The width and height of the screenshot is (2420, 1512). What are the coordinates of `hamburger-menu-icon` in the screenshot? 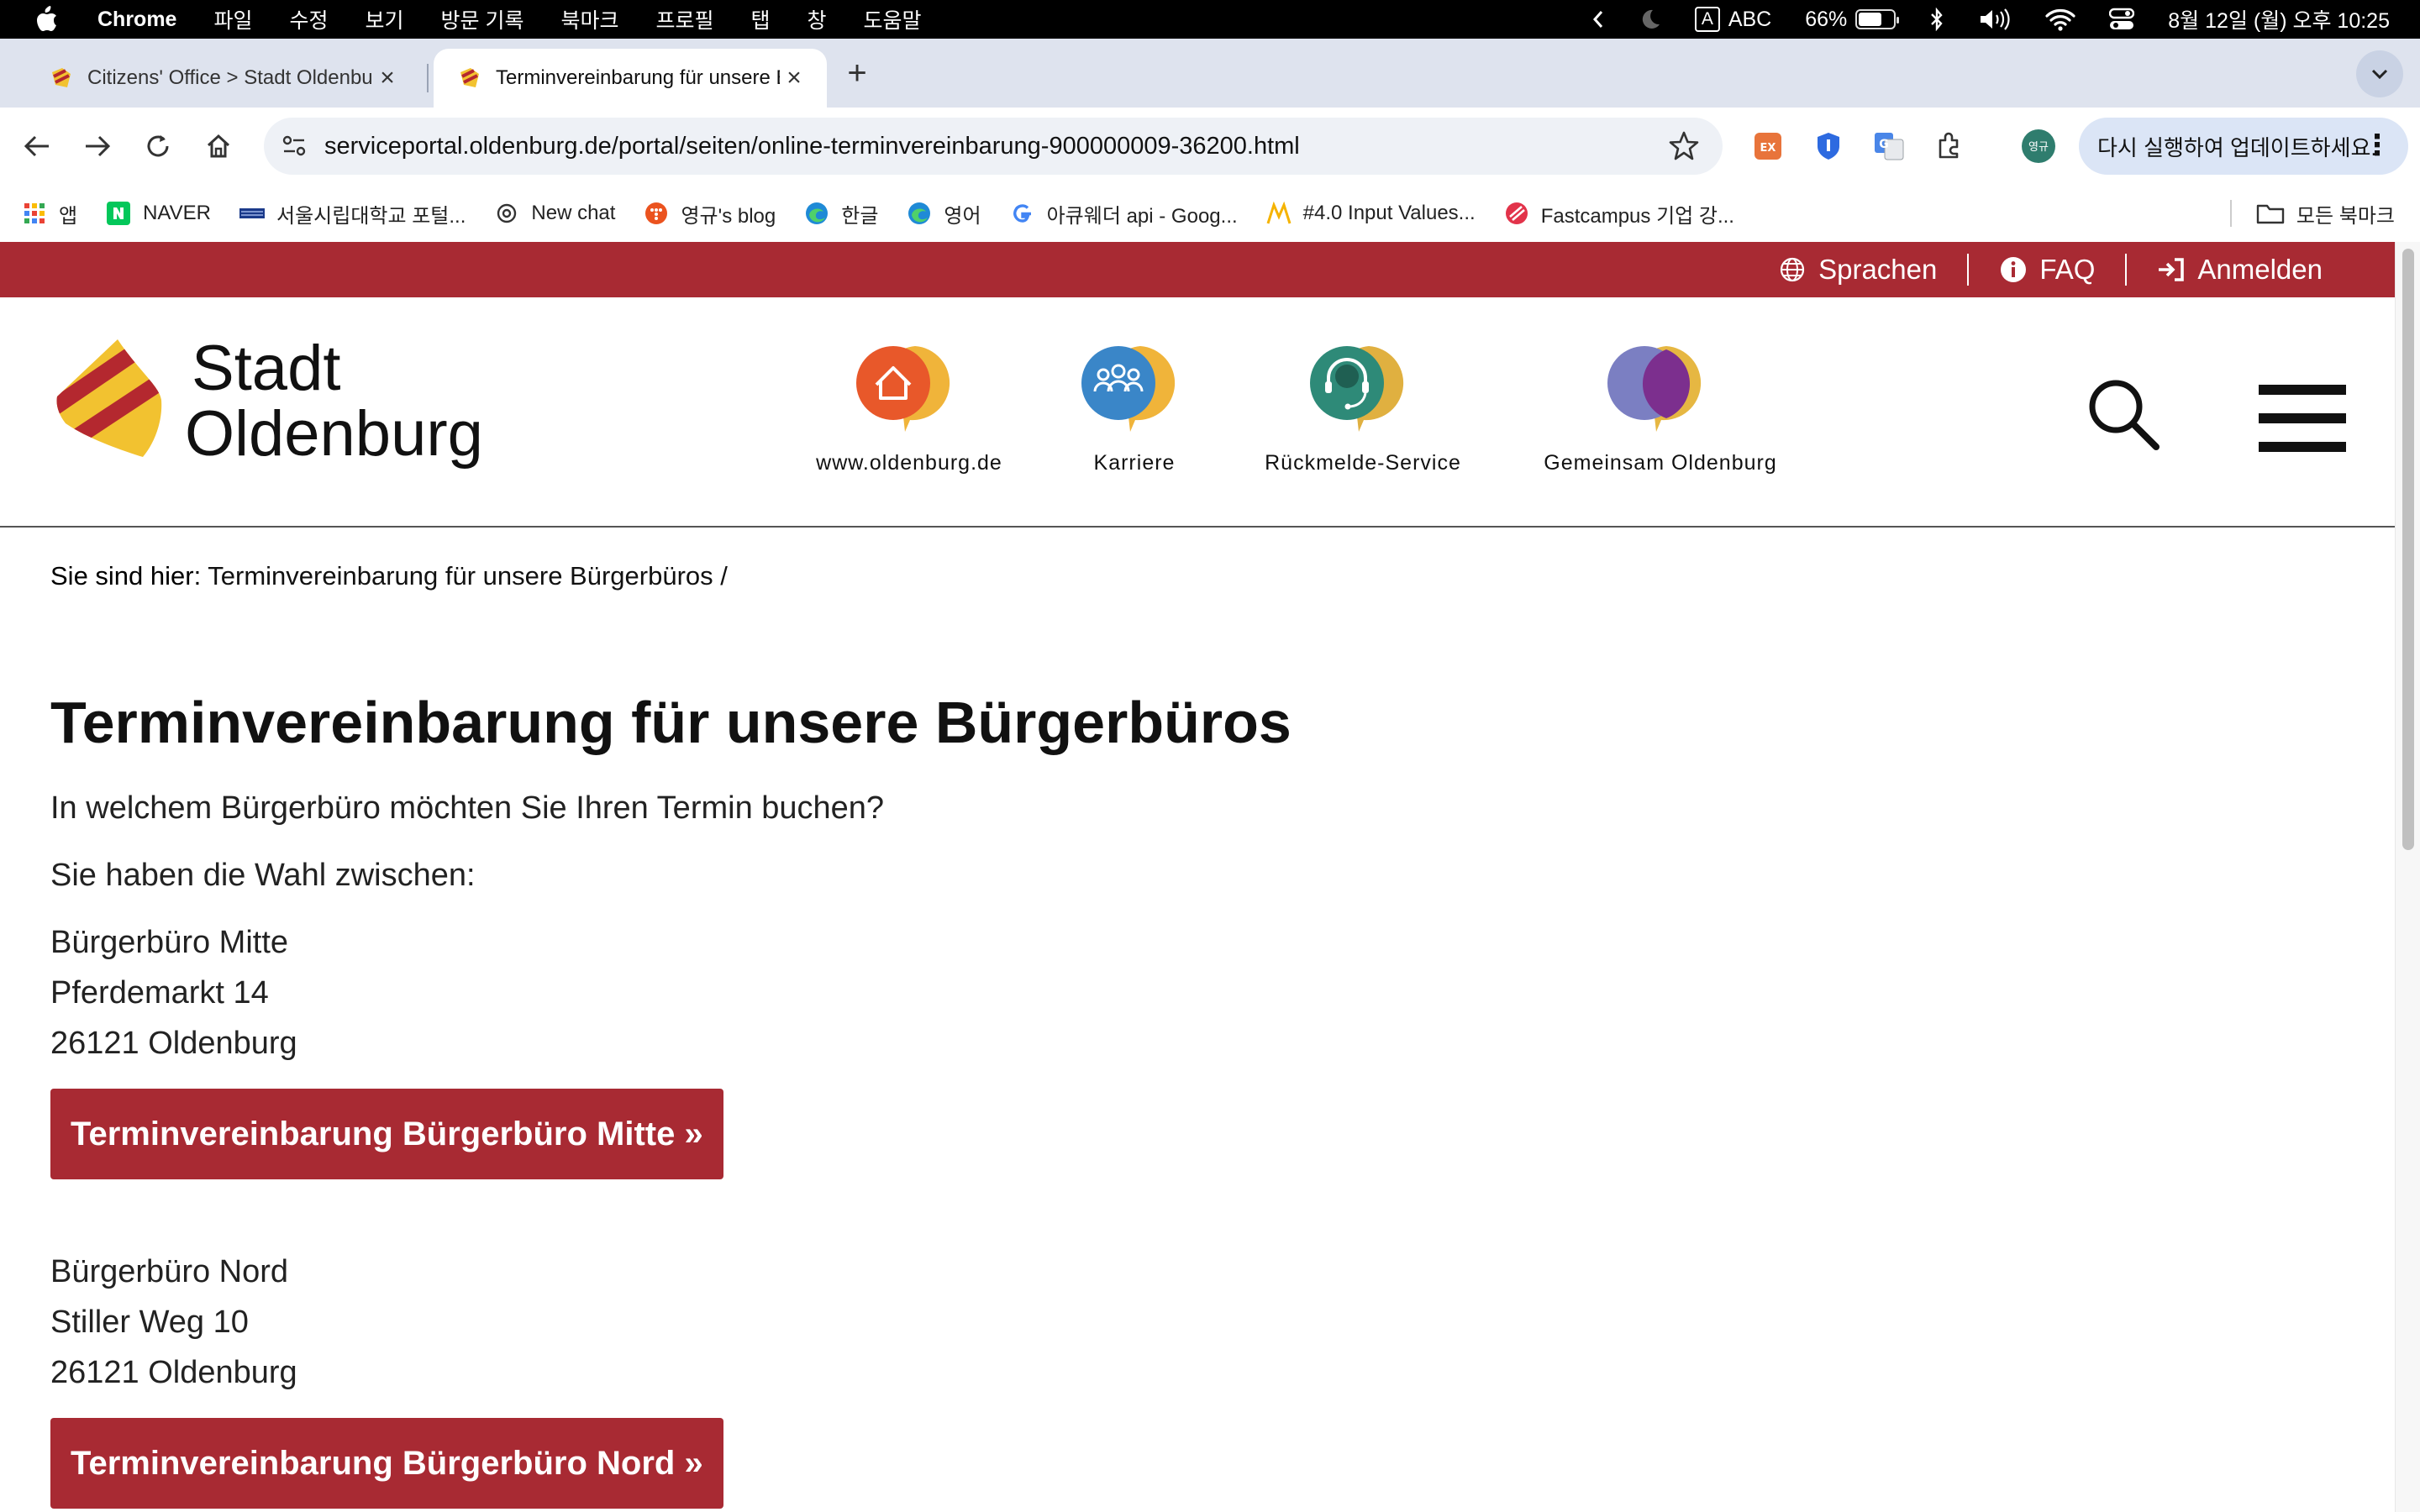 It's located at (2302, 418).